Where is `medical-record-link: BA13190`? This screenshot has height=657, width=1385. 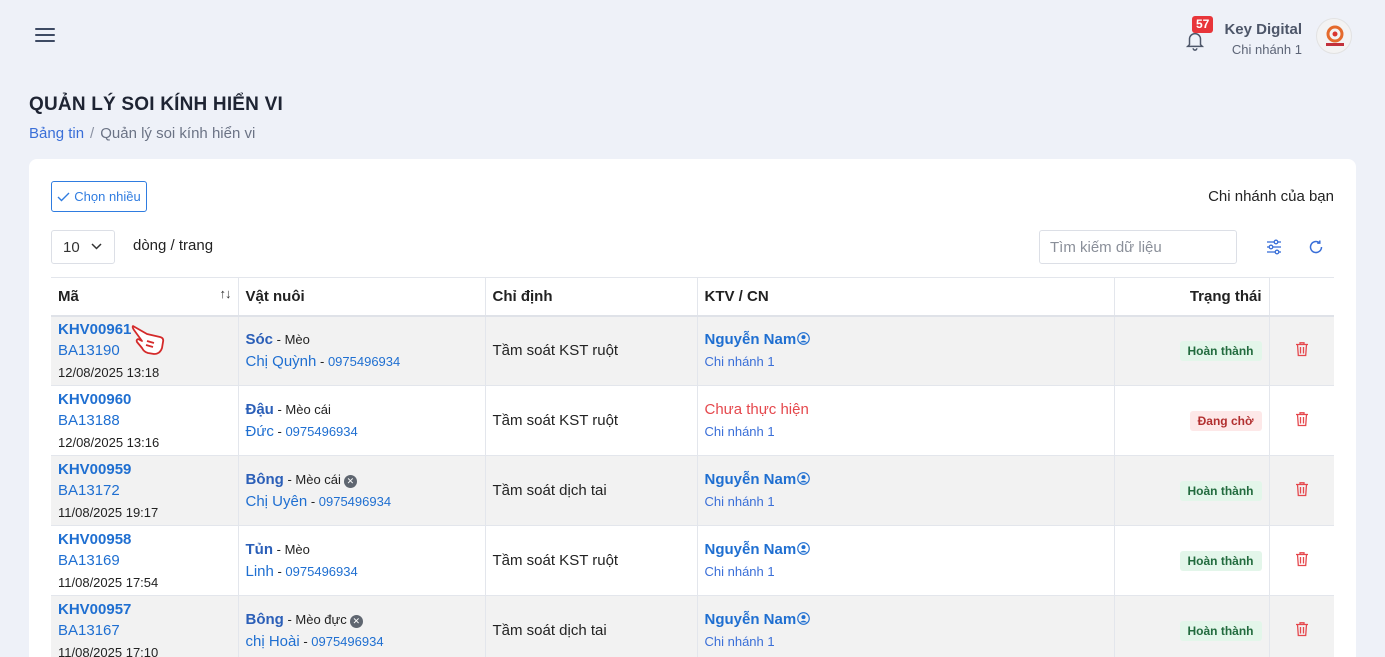 medical-record-link: BA13190 is located at coordinates (144, 351).